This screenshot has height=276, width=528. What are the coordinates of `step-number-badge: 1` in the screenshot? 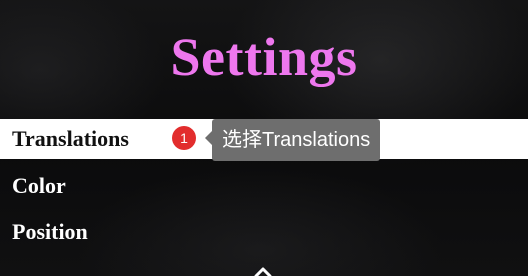 It's located at (184, 138).